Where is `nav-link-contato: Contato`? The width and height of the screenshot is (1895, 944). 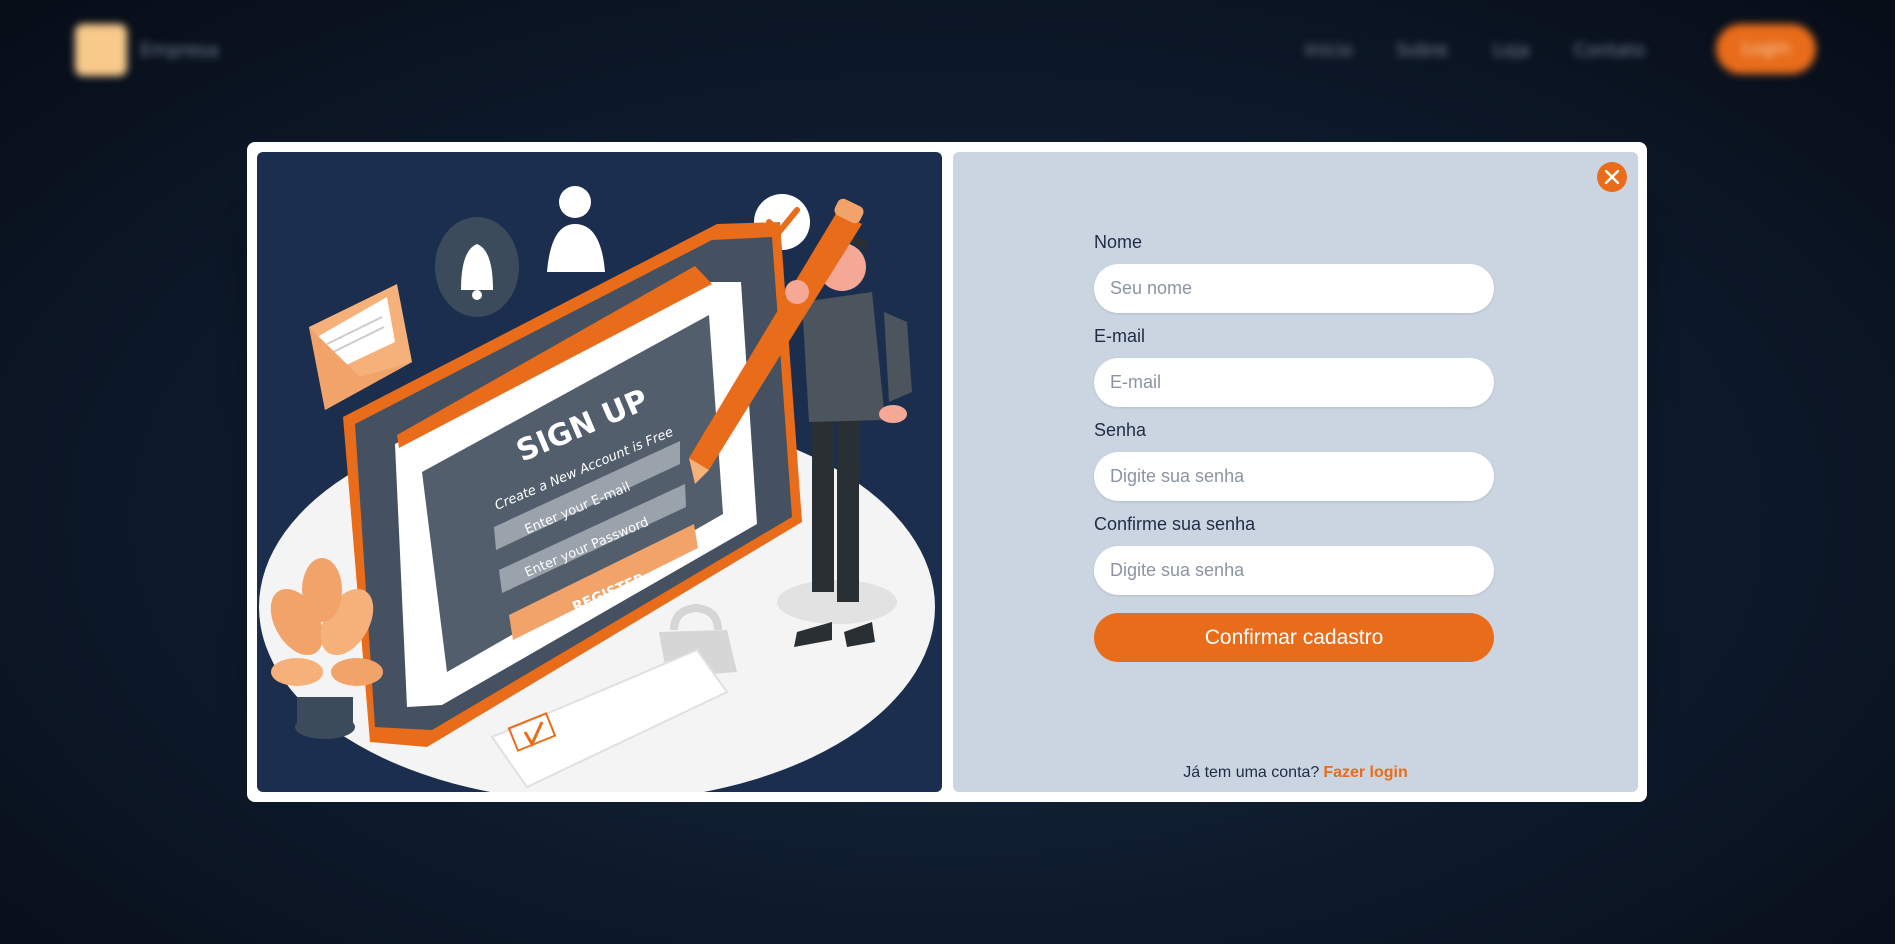 nav-link-contato: Contato is located at coordinates (1610, 50).